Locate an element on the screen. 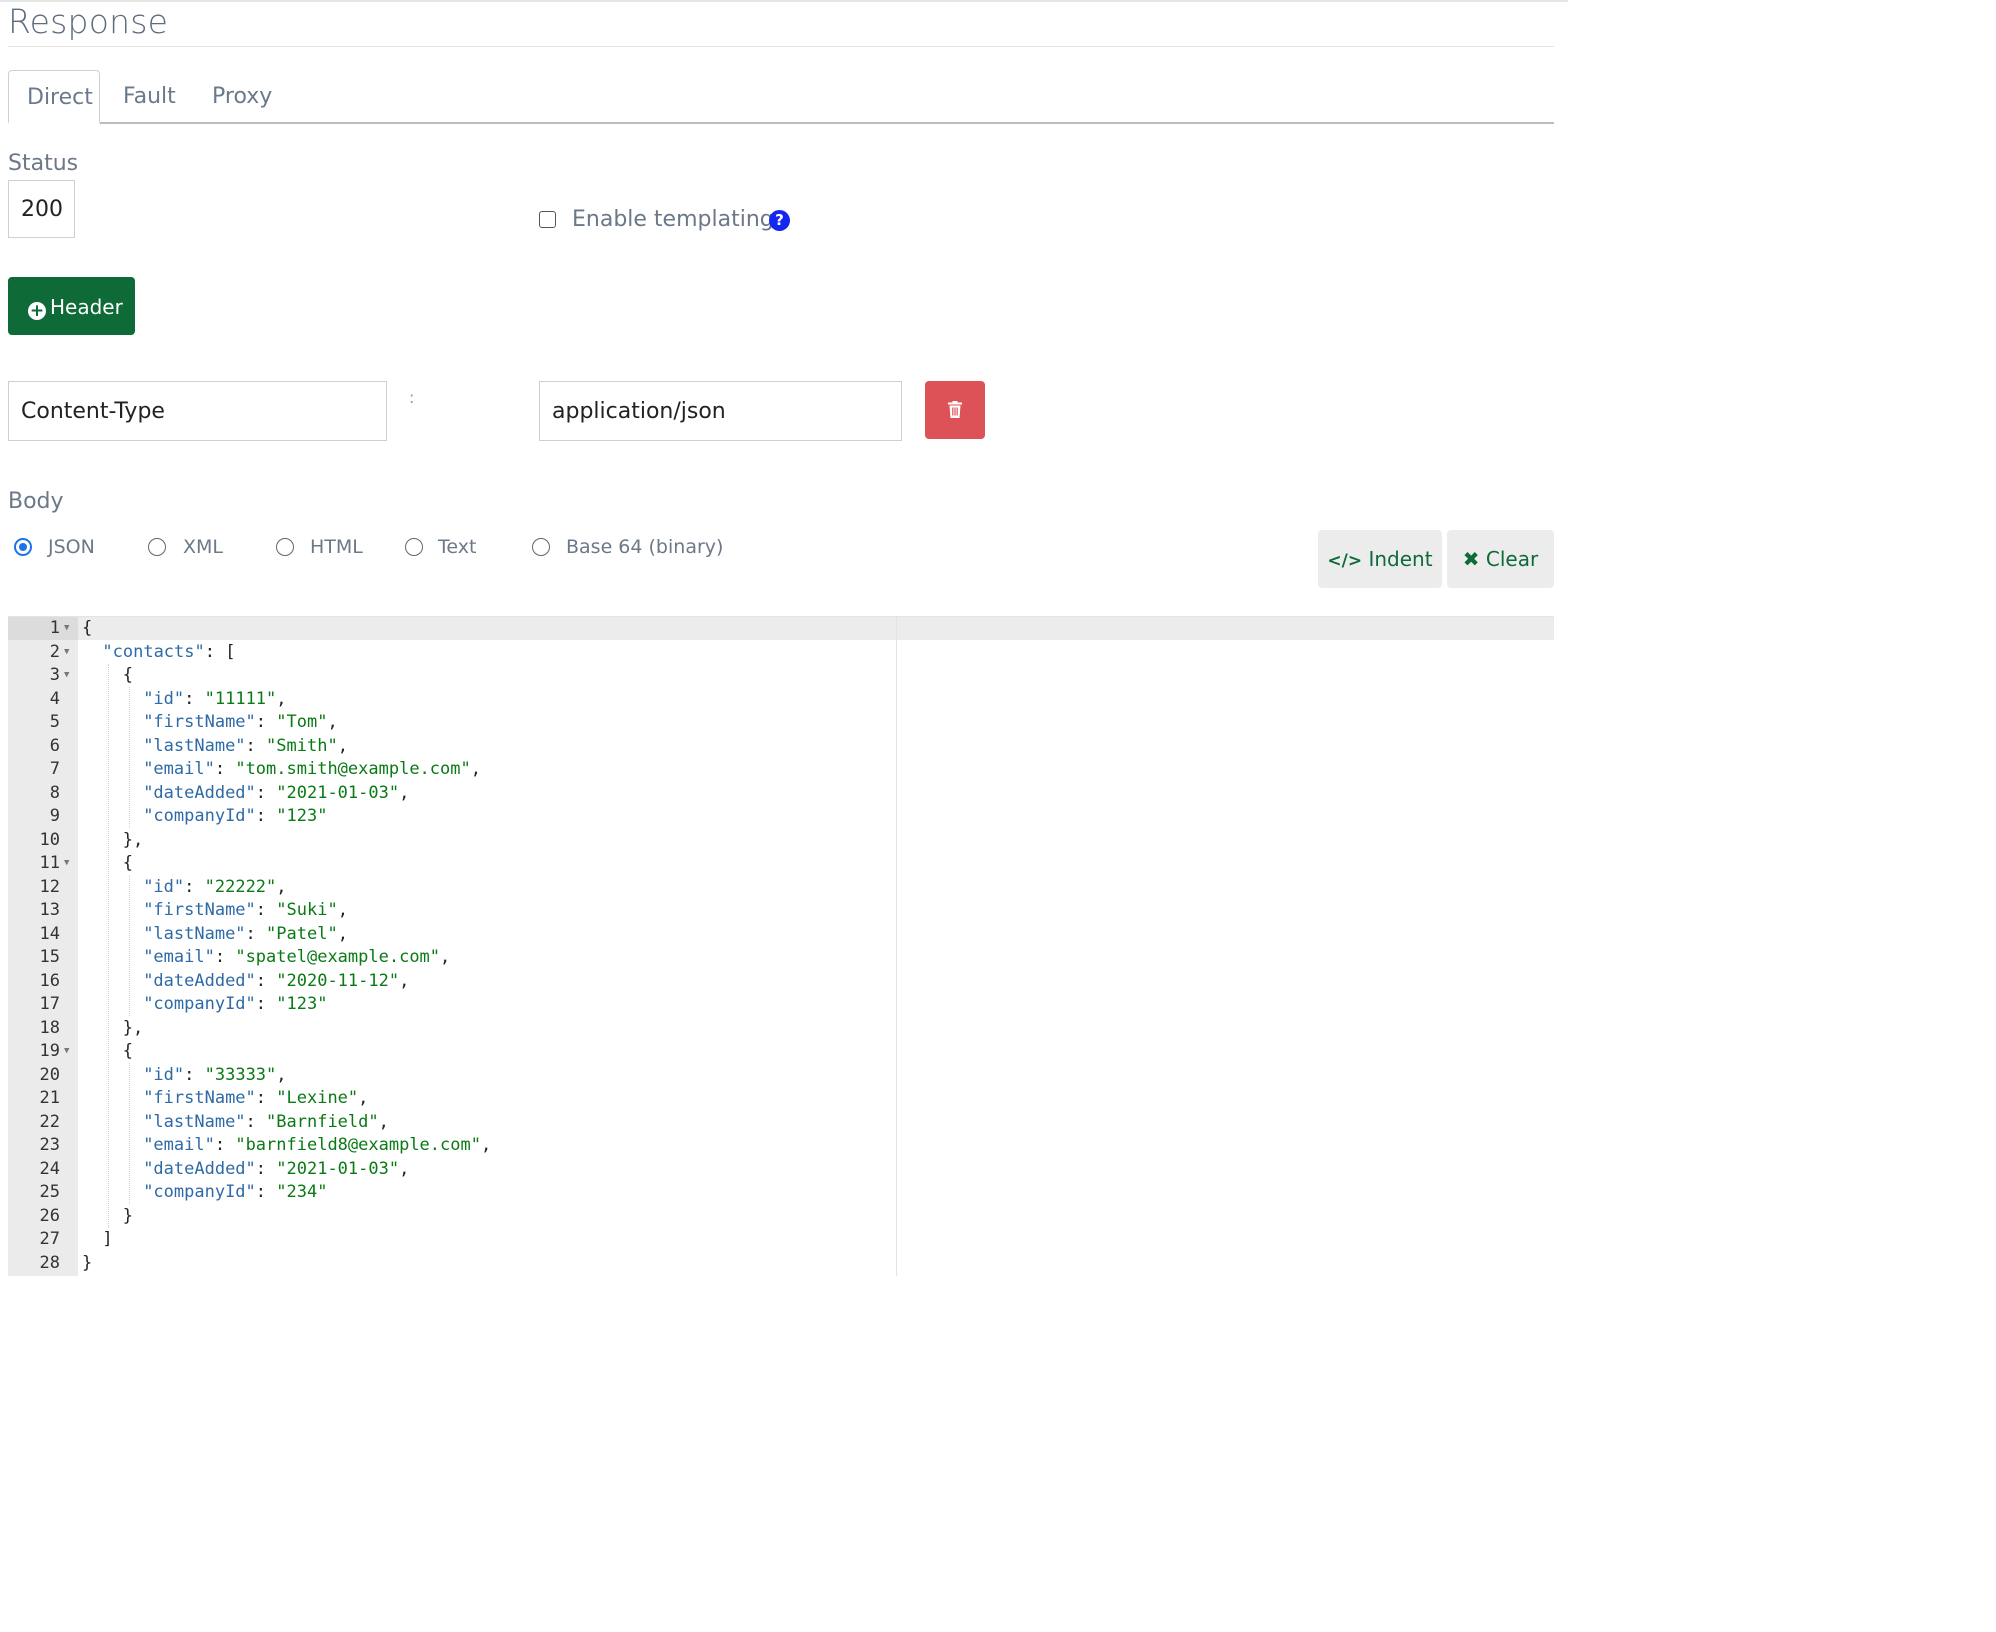 The width and height of the screenshot is (1996, 1632). line-number: 6 is located at coordinates (54, 745).